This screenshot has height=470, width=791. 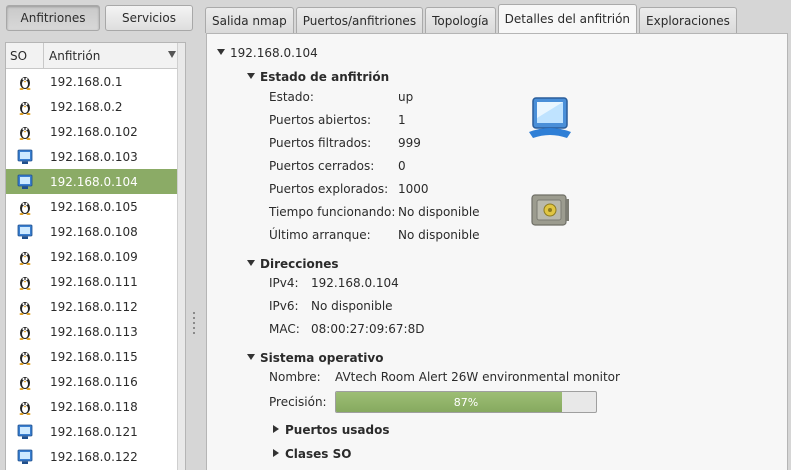 What do you see at coordinates (550, 211) in the screenshot?
I see `safe-icon` at bounding box center [550, 211].